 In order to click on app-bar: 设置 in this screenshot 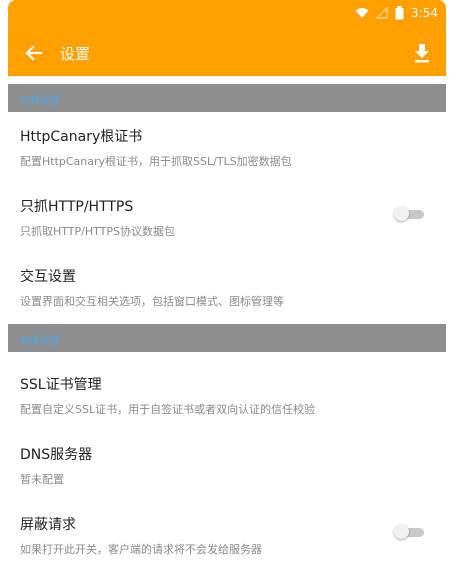, I will do `click(227, 53)`.